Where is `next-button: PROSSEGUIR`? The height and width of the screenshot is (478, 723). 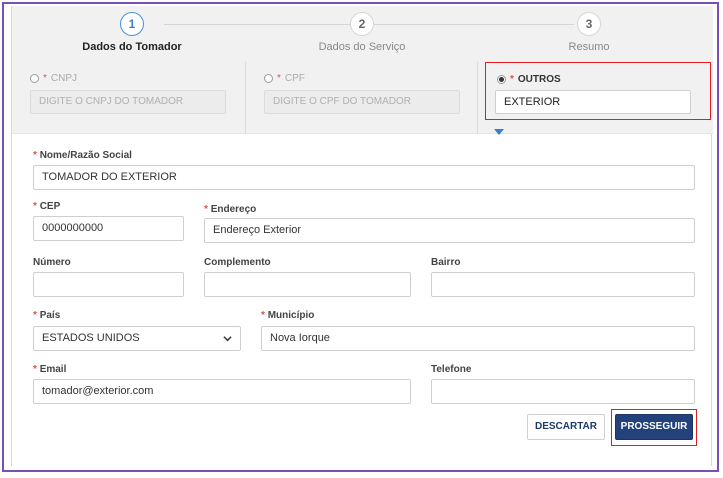 next-button: PROSSEGUIR is located at coordinates (654, 427).